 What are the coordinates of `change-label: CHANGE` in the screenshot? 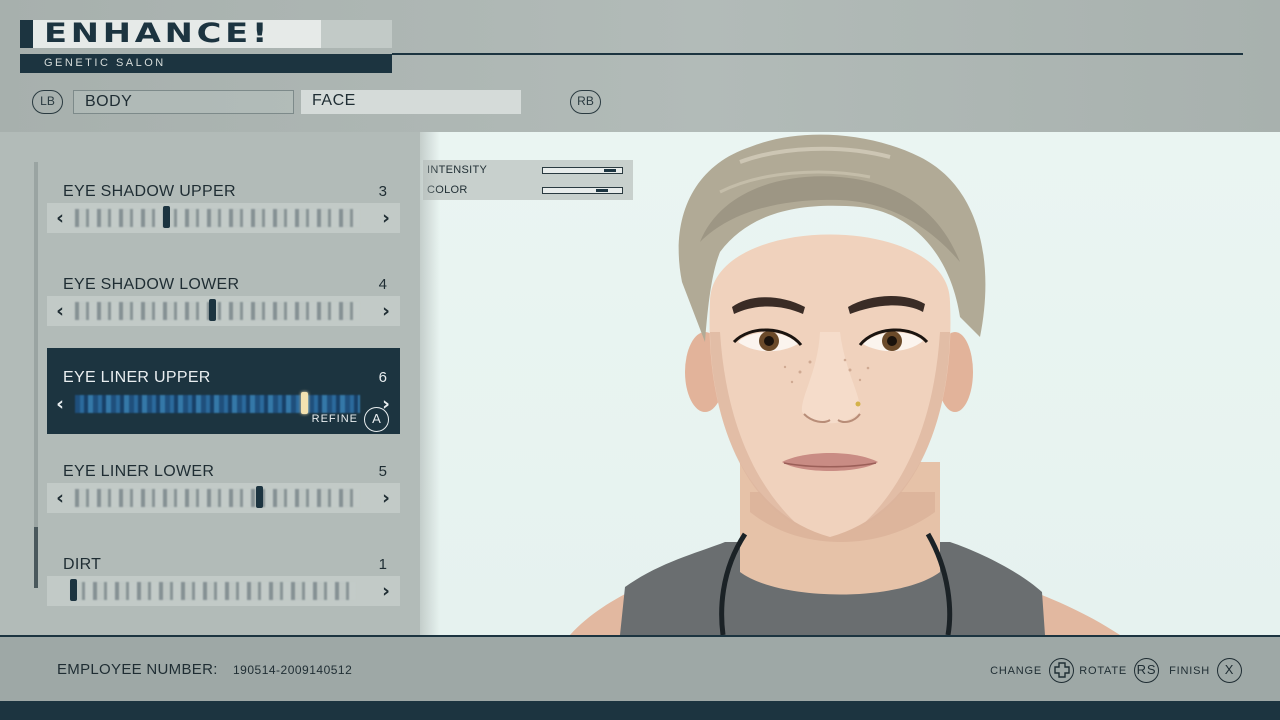 It's located at (1016, 671).